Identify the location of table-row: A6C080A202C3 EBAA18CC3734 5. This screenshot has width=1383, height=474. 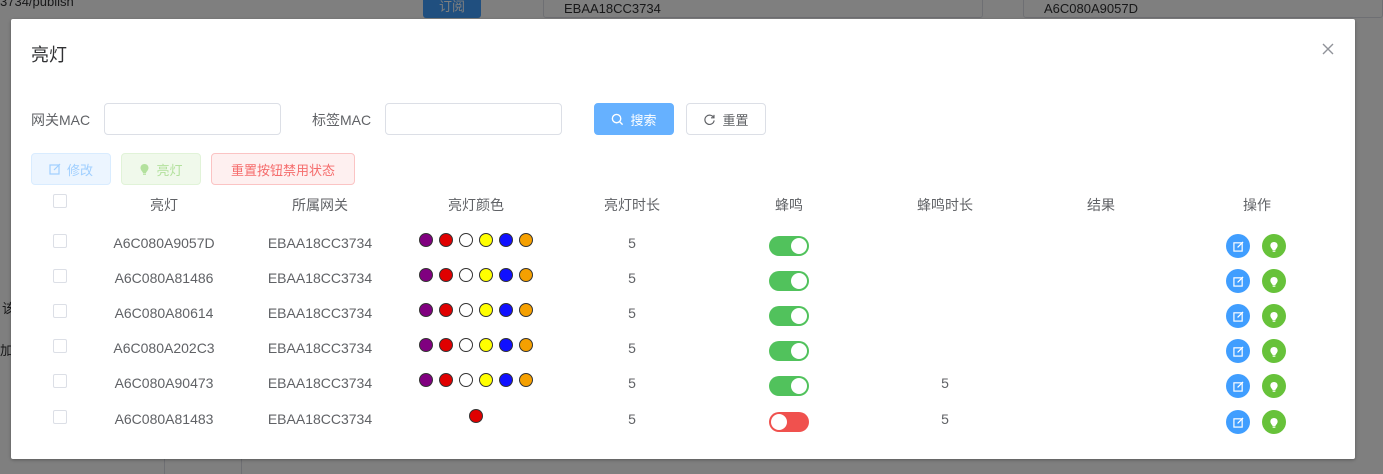
(689, 347).